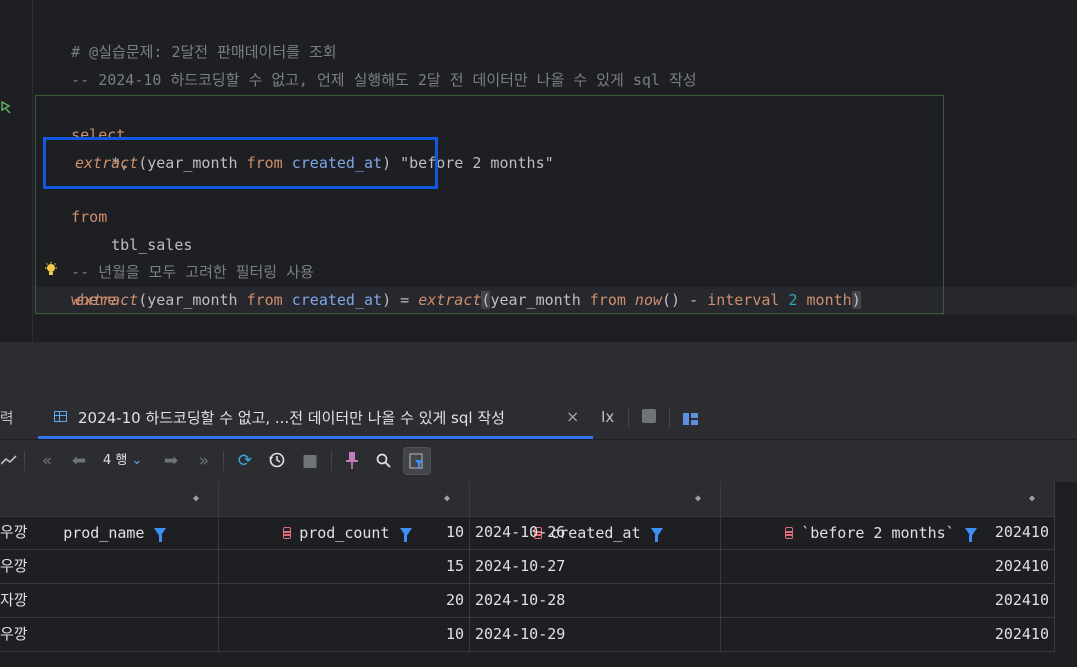 This screenshot has width=1077, height=667. Describe the element at coordinates (47, 461) in the screenshot. I see `first-page-icon: «` at that location.